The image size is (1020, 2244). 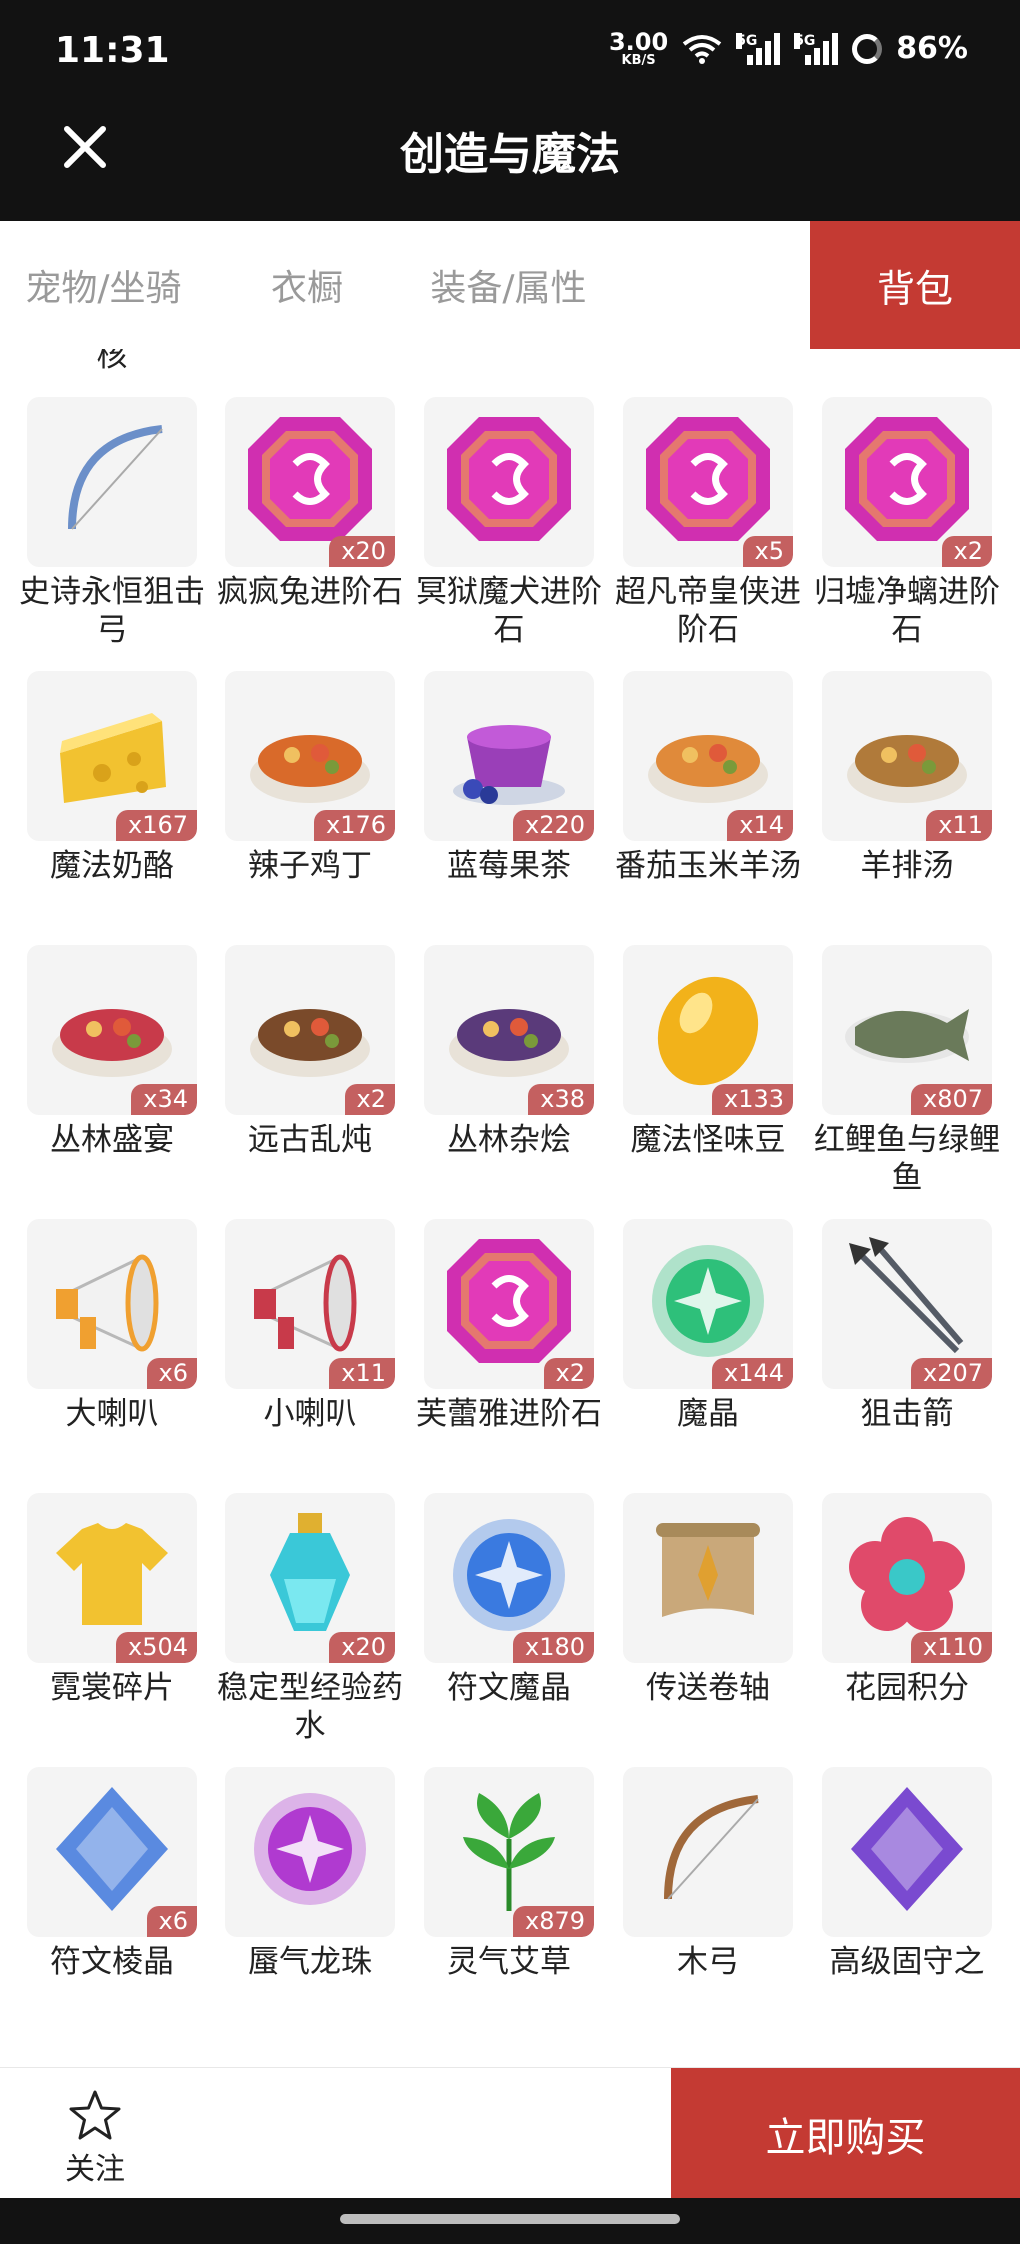 I want to click on inventory-item: 高级固守之, so click(x=907, y=1897).